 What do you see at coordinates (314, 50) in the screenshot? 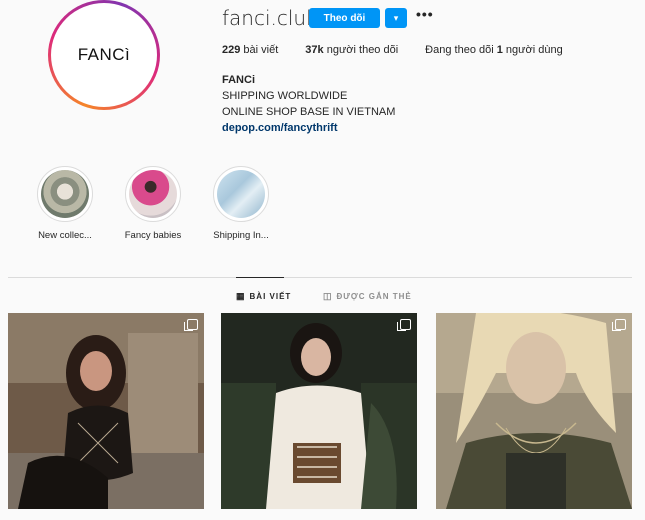
I see `followers-count: 37k` at bounding box center [314, 50].